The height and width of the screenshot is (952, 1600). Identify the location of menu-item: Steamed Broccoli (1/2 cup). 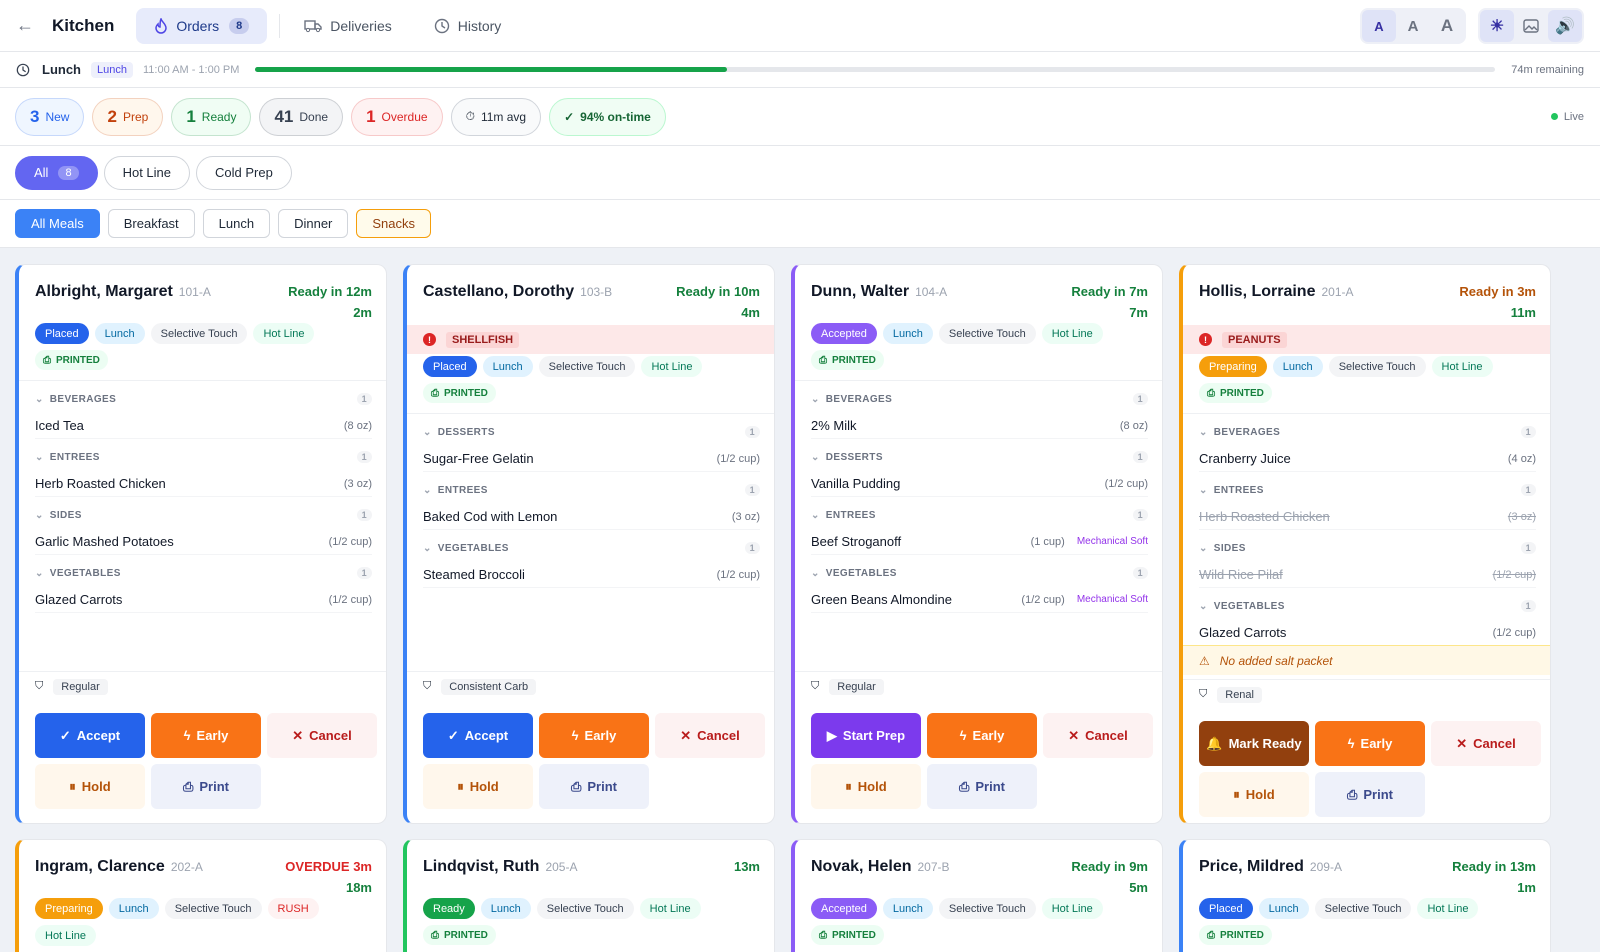
(591, 575).